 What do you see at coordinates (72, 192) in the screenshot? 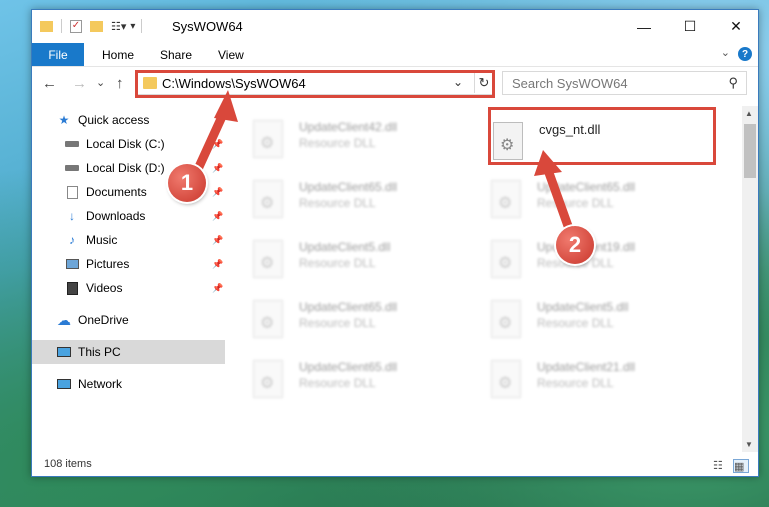
I see `documents-icon` at bounding box center [72, 192].